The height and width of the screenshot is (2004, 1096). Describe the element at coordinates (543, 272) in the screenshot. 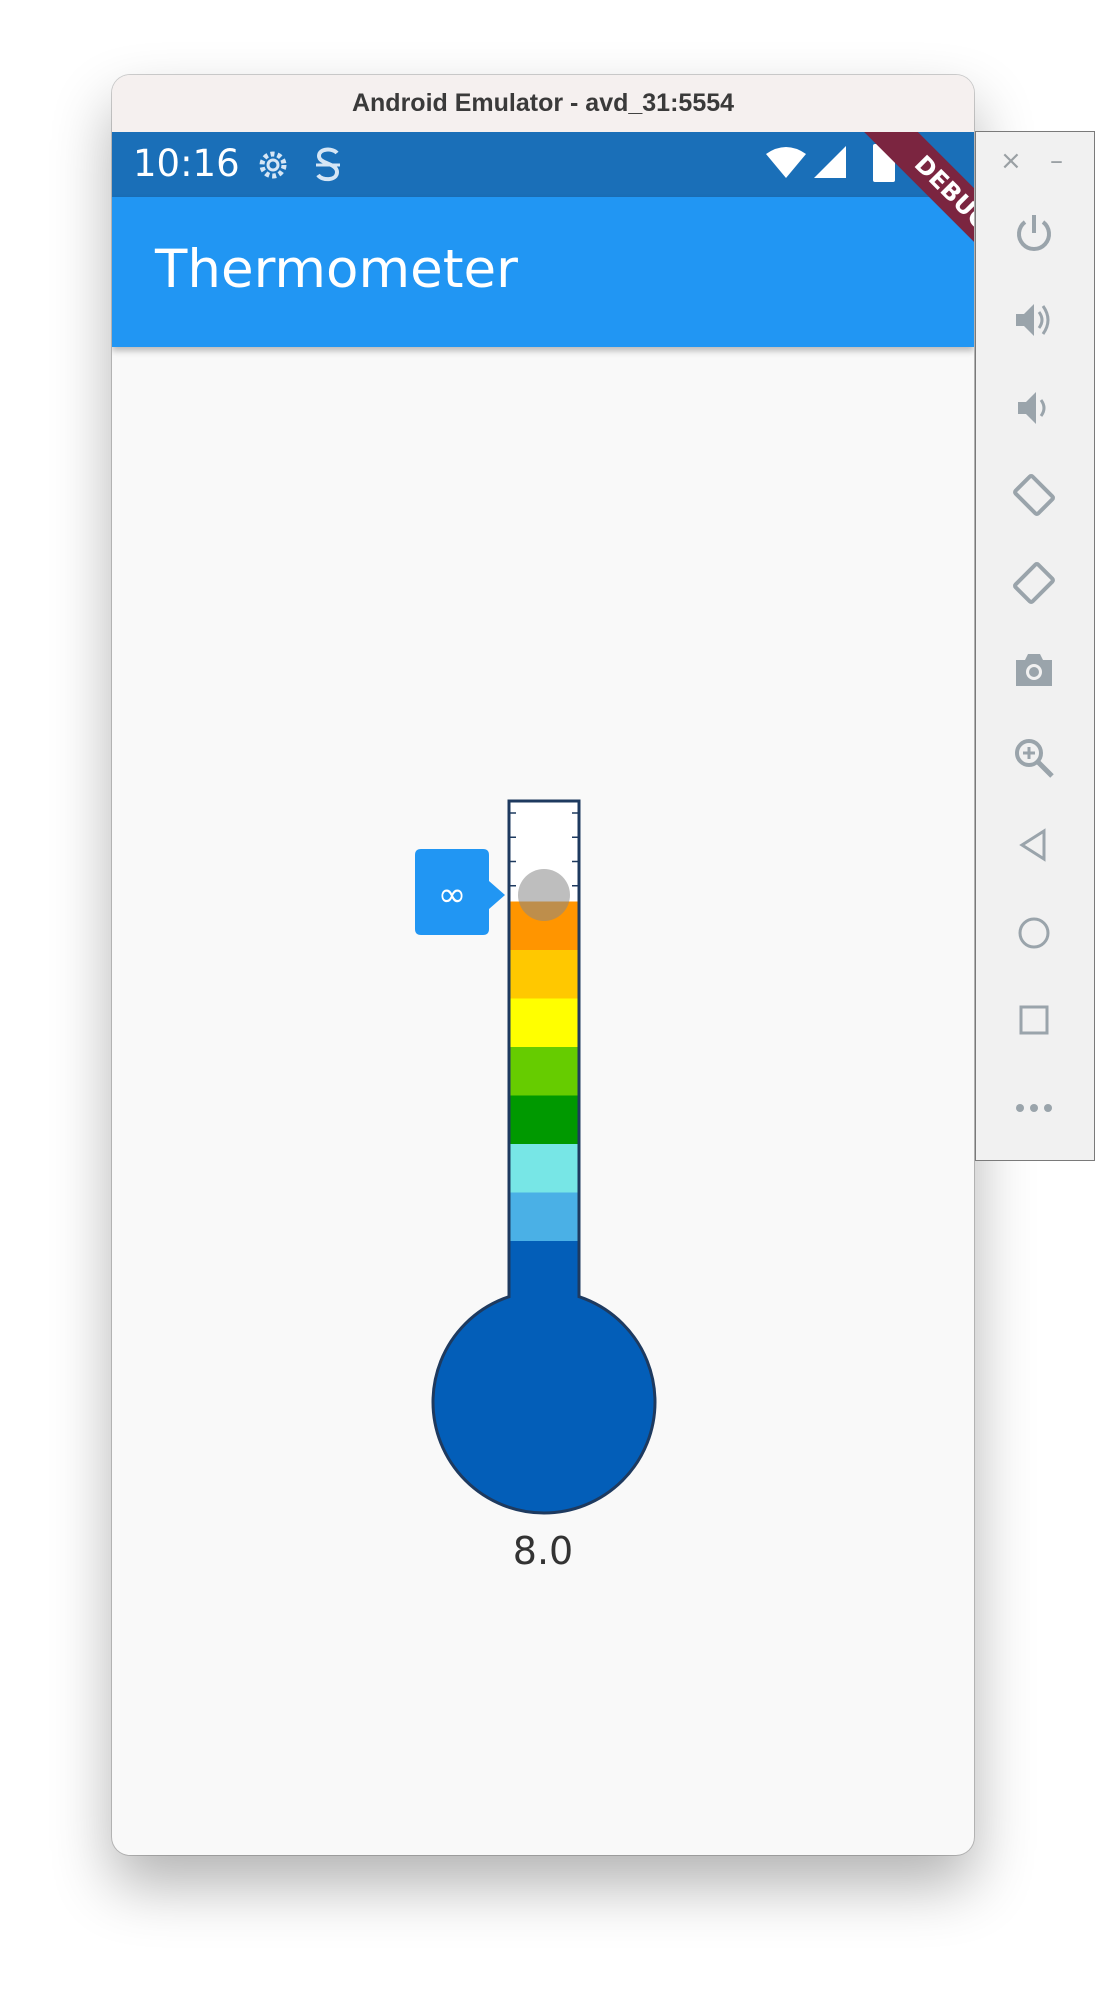

I see `app-bar: Thermometer` at that location.